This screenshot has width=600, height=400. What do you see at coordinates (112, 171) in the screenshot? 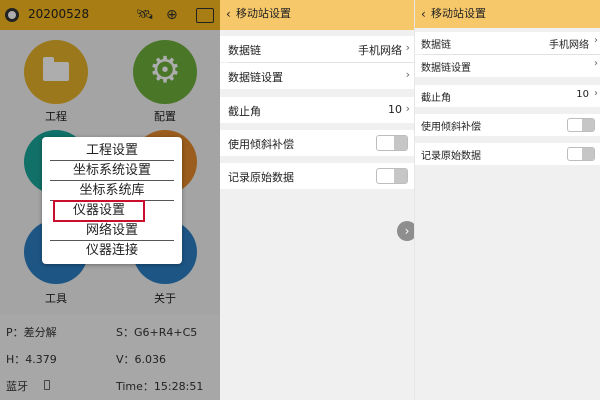
I see `menu-item-coord-settings: 坐标系统设置` at bounding box center [112, 171].